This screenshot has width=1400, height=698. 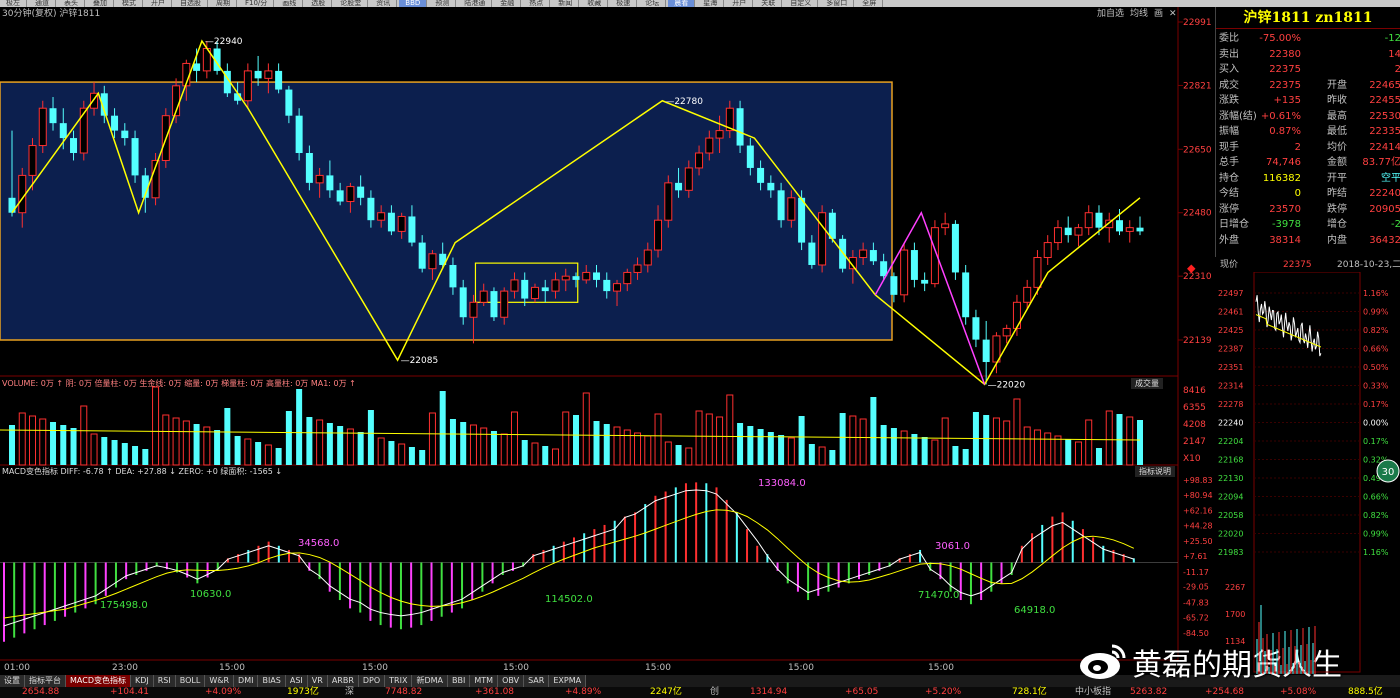 What do you see at coordinates (1229, 54) in the screenshot?
I see `quote-label: 卖出` at bounding box center [1229, 54].